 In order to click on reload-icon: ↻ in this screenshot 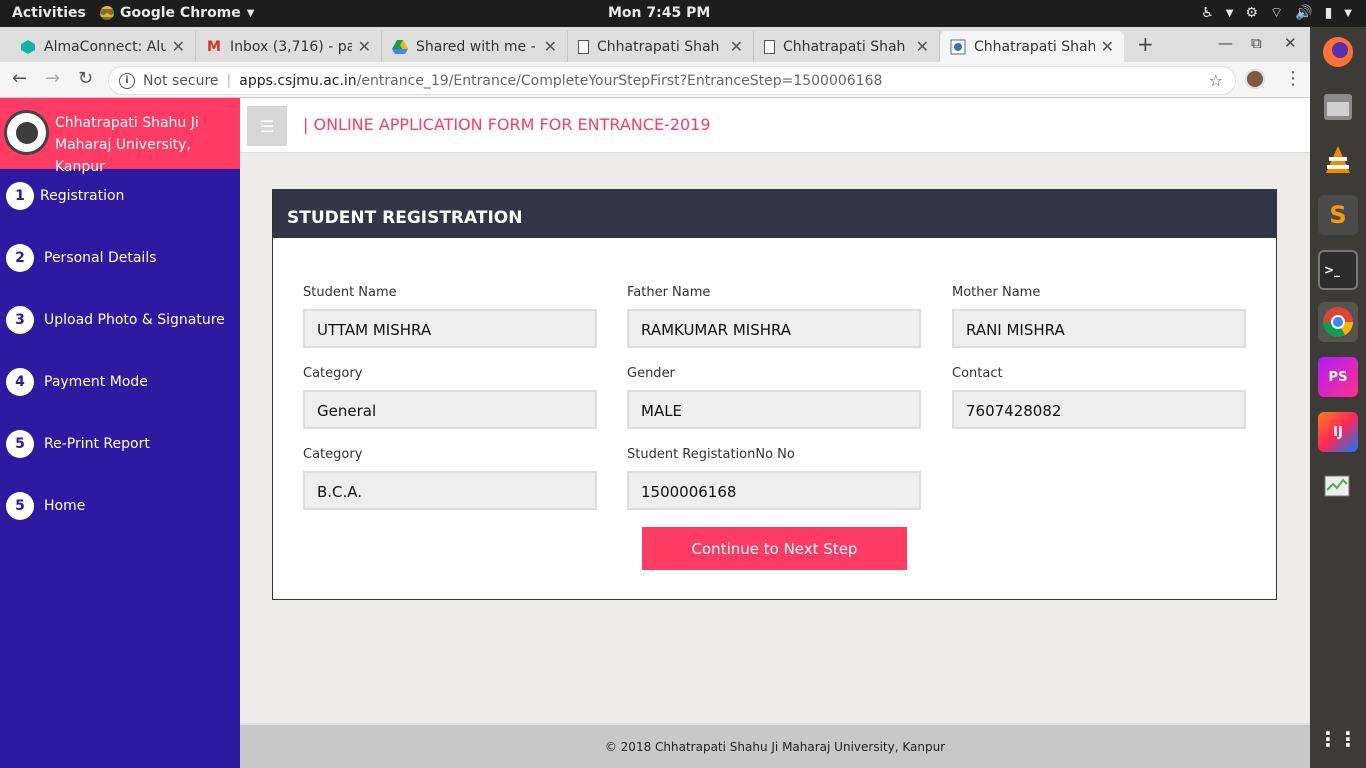, I will do `click(85, 78)`.